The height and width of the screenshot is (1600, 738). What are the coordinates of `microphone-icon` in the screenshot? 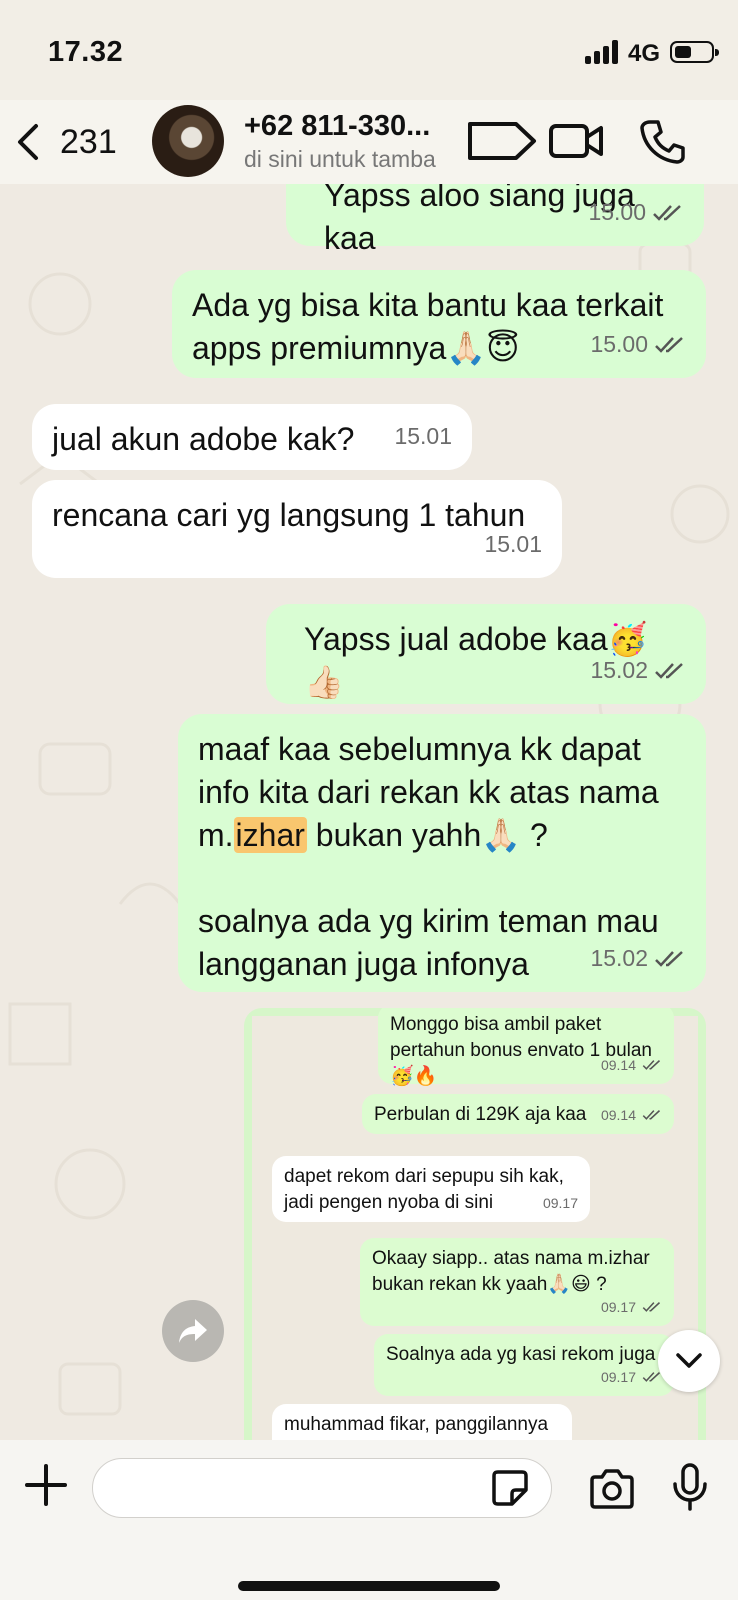 It's located at (690, 1487).